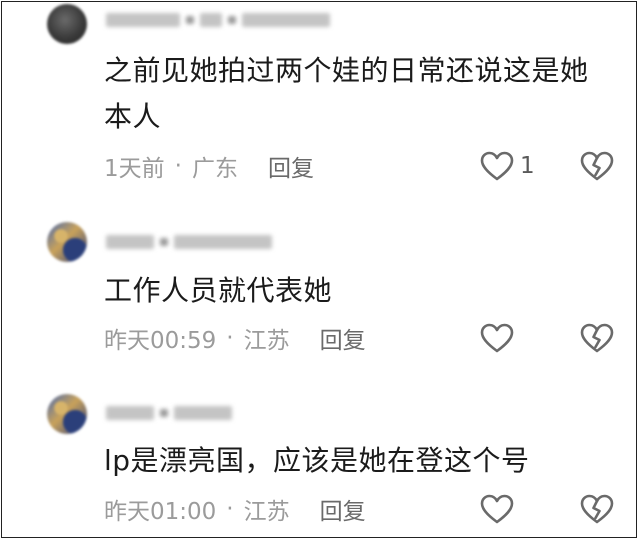  Describe the element at coordinates (235, 338) in the screenshot. I see `comment-meta: 昨天00:59 · 江苏 回复` at that location.